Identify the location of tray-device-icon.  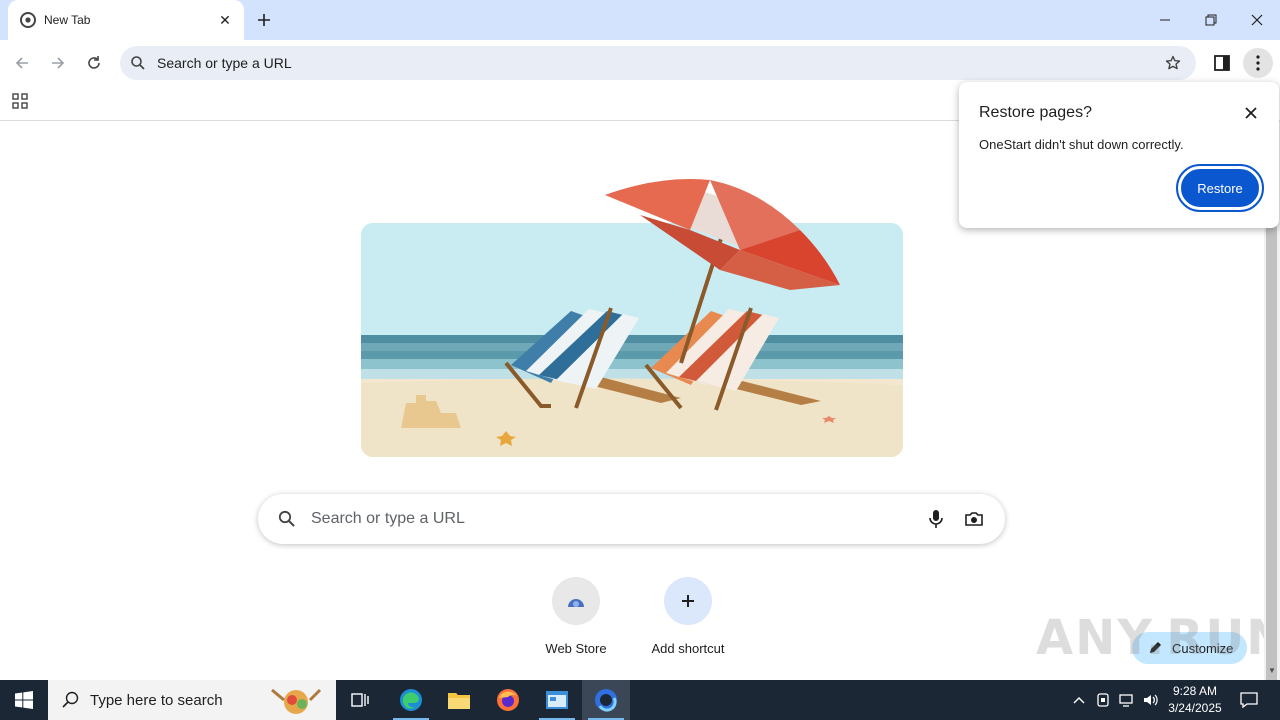
(1103, 700).